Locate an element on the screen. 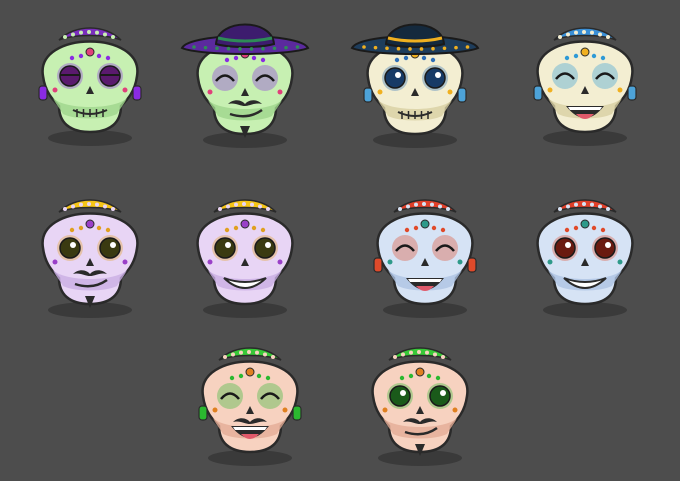 The image size is (680, 481). eye-shine-right is located at coordinates (443, 393).